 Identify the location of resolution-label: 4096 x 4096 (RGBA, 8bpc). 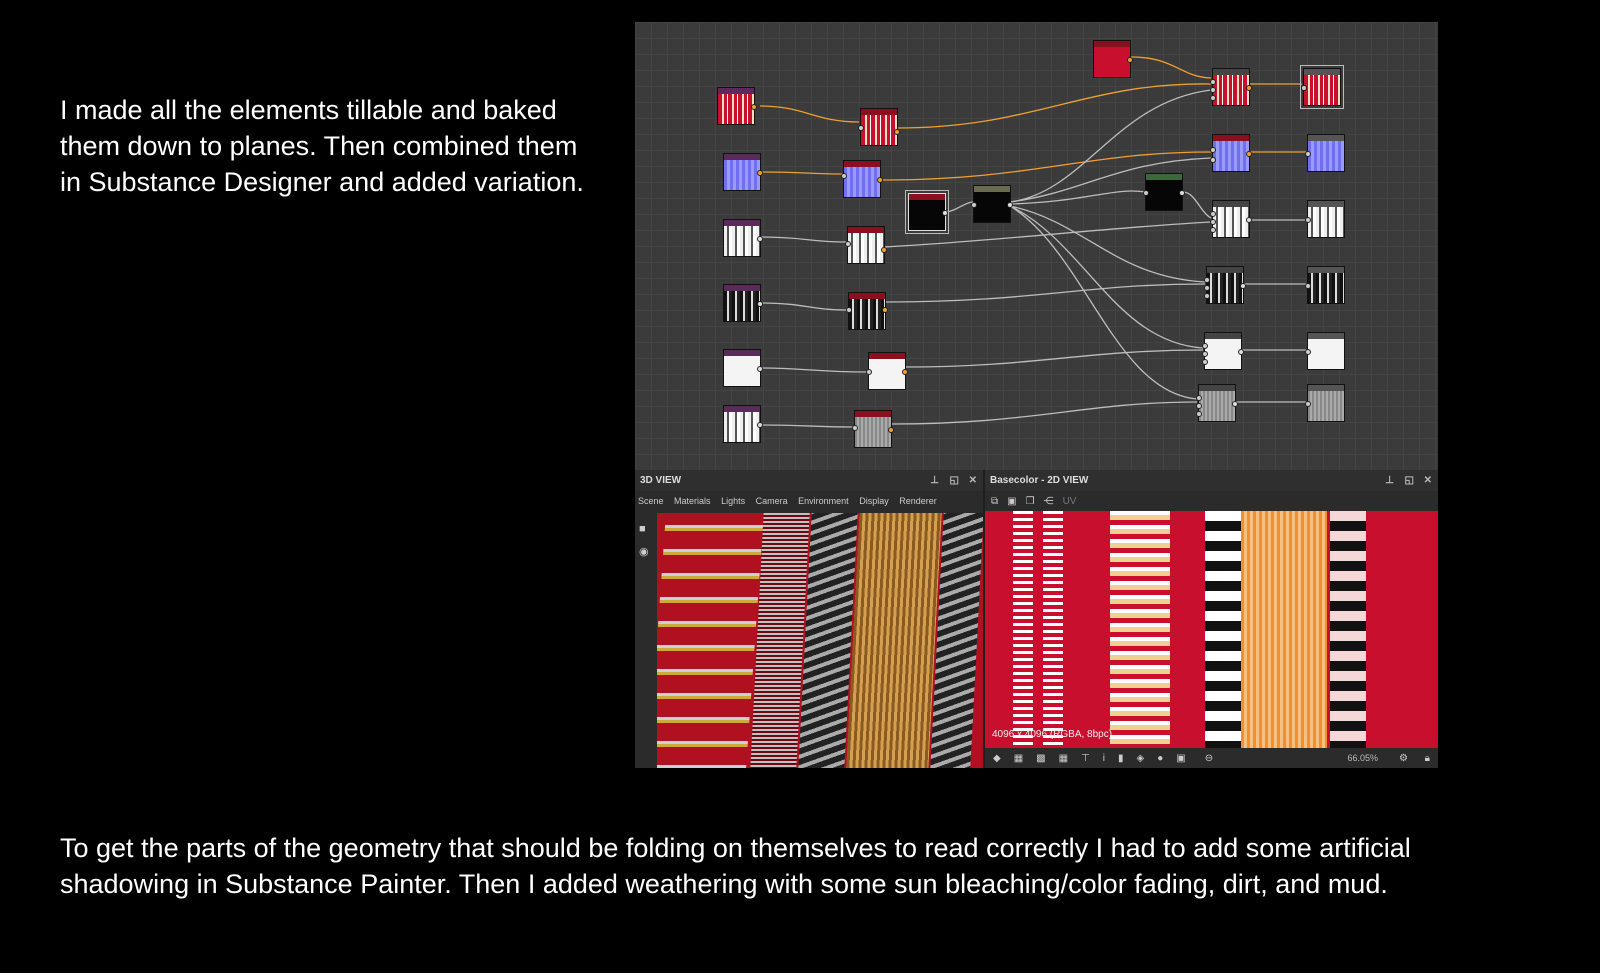
(1052, 734).